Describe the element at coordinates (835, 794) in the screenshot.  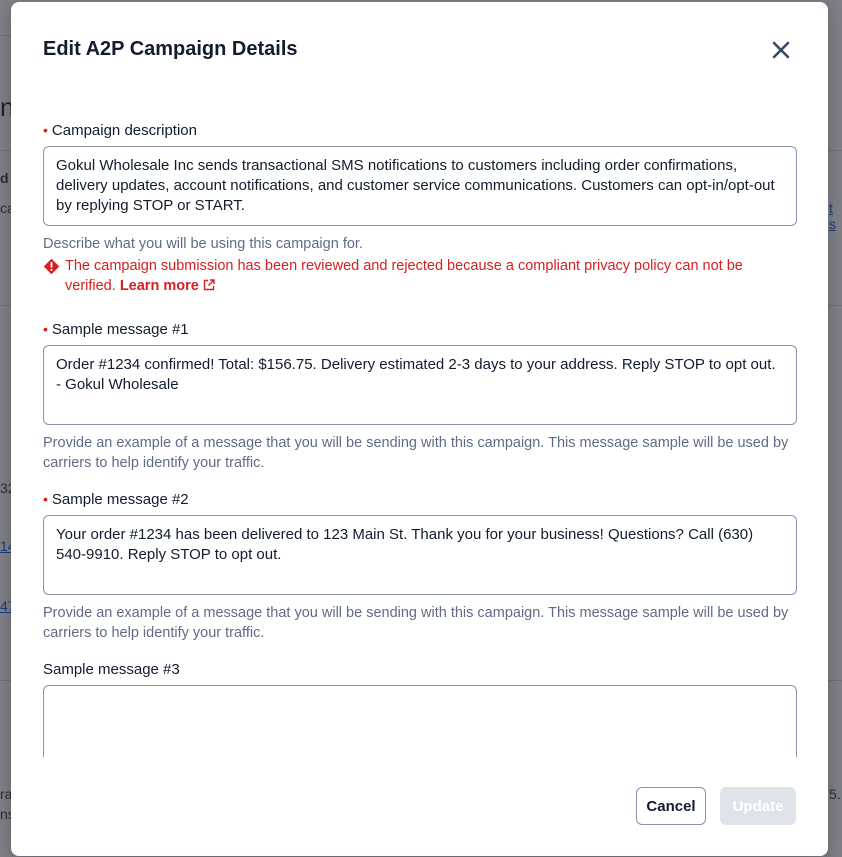
I see `background-fragment: 5.` at that location.